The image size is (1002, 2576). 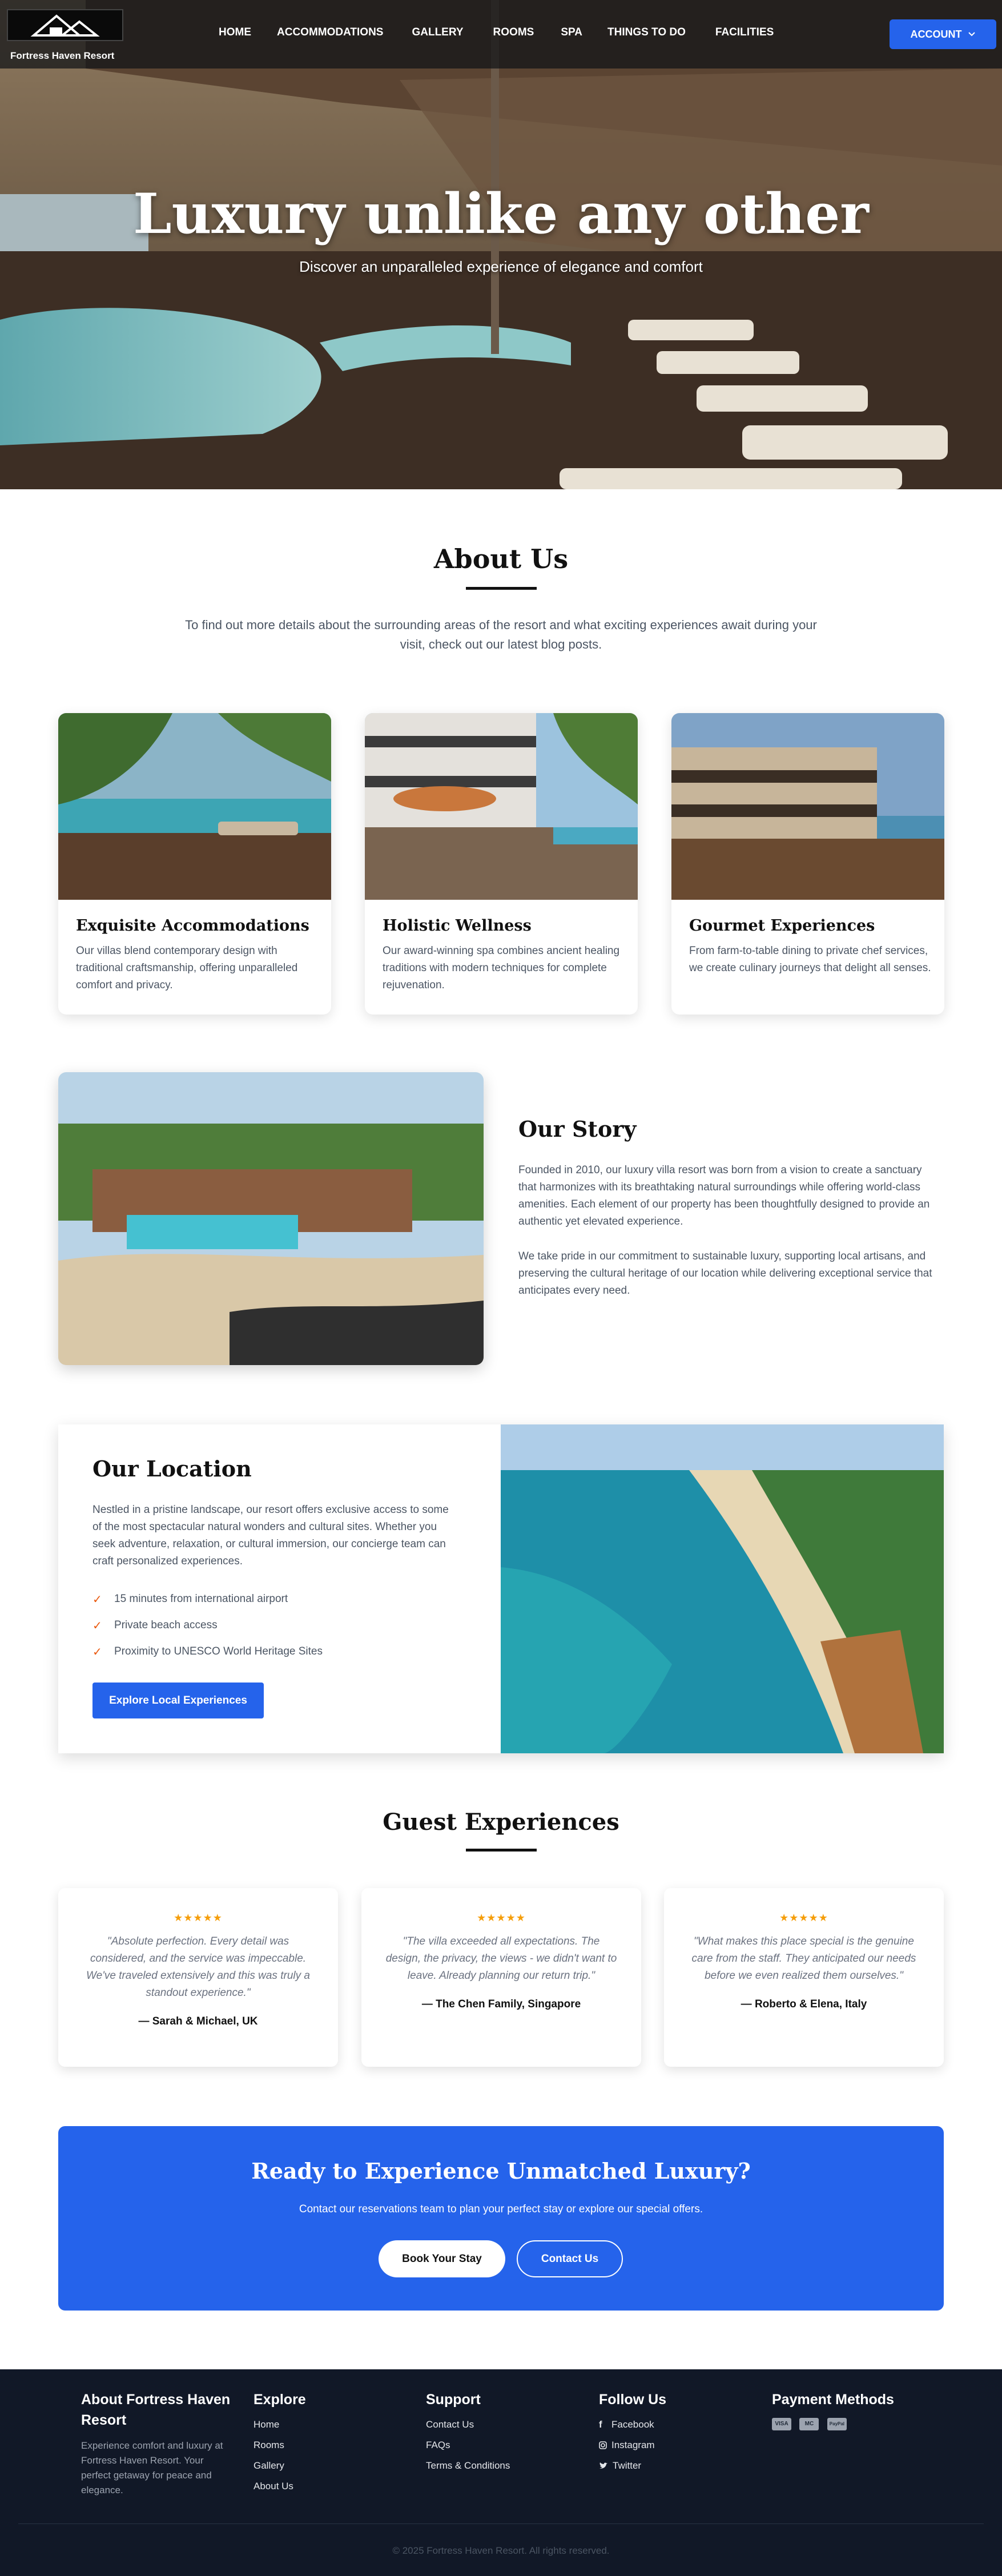 What do you see at coordinates (501, 2004) in the screenshot?
I see `testimonial-author: — The Chen Family, Singapore` at bounding box center [501, 2004].